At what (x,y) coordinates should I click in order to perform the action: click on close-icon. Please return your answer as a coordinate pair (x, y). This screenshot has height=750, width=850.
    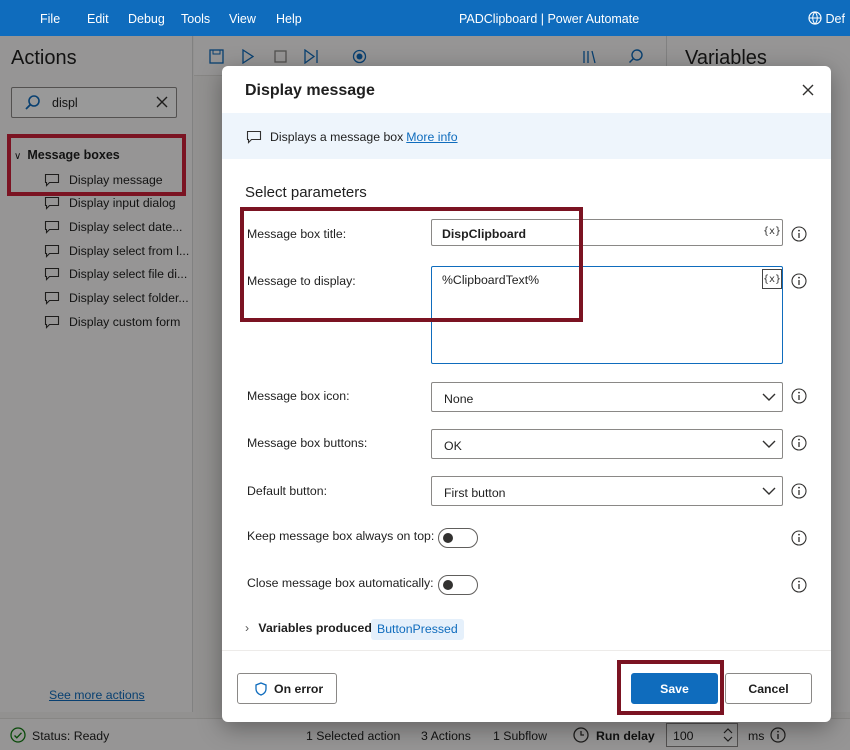
    Looking at the image, I should click on (808, 90).